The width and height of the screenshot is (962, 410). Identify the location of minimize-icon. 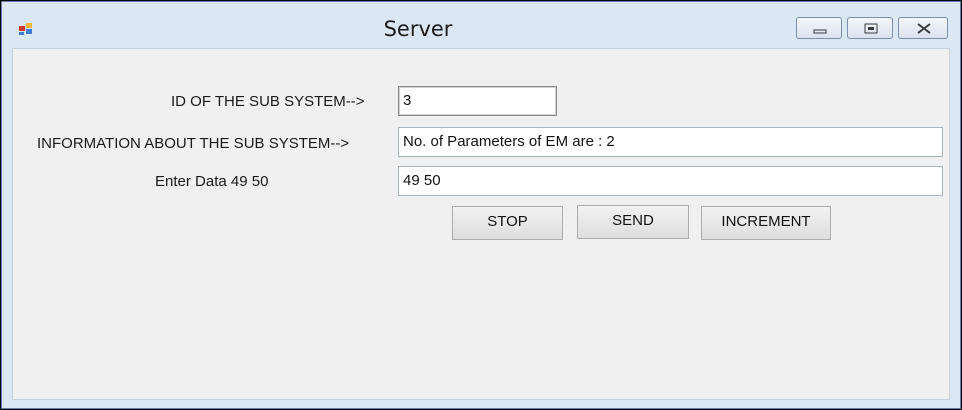
(820, 31).